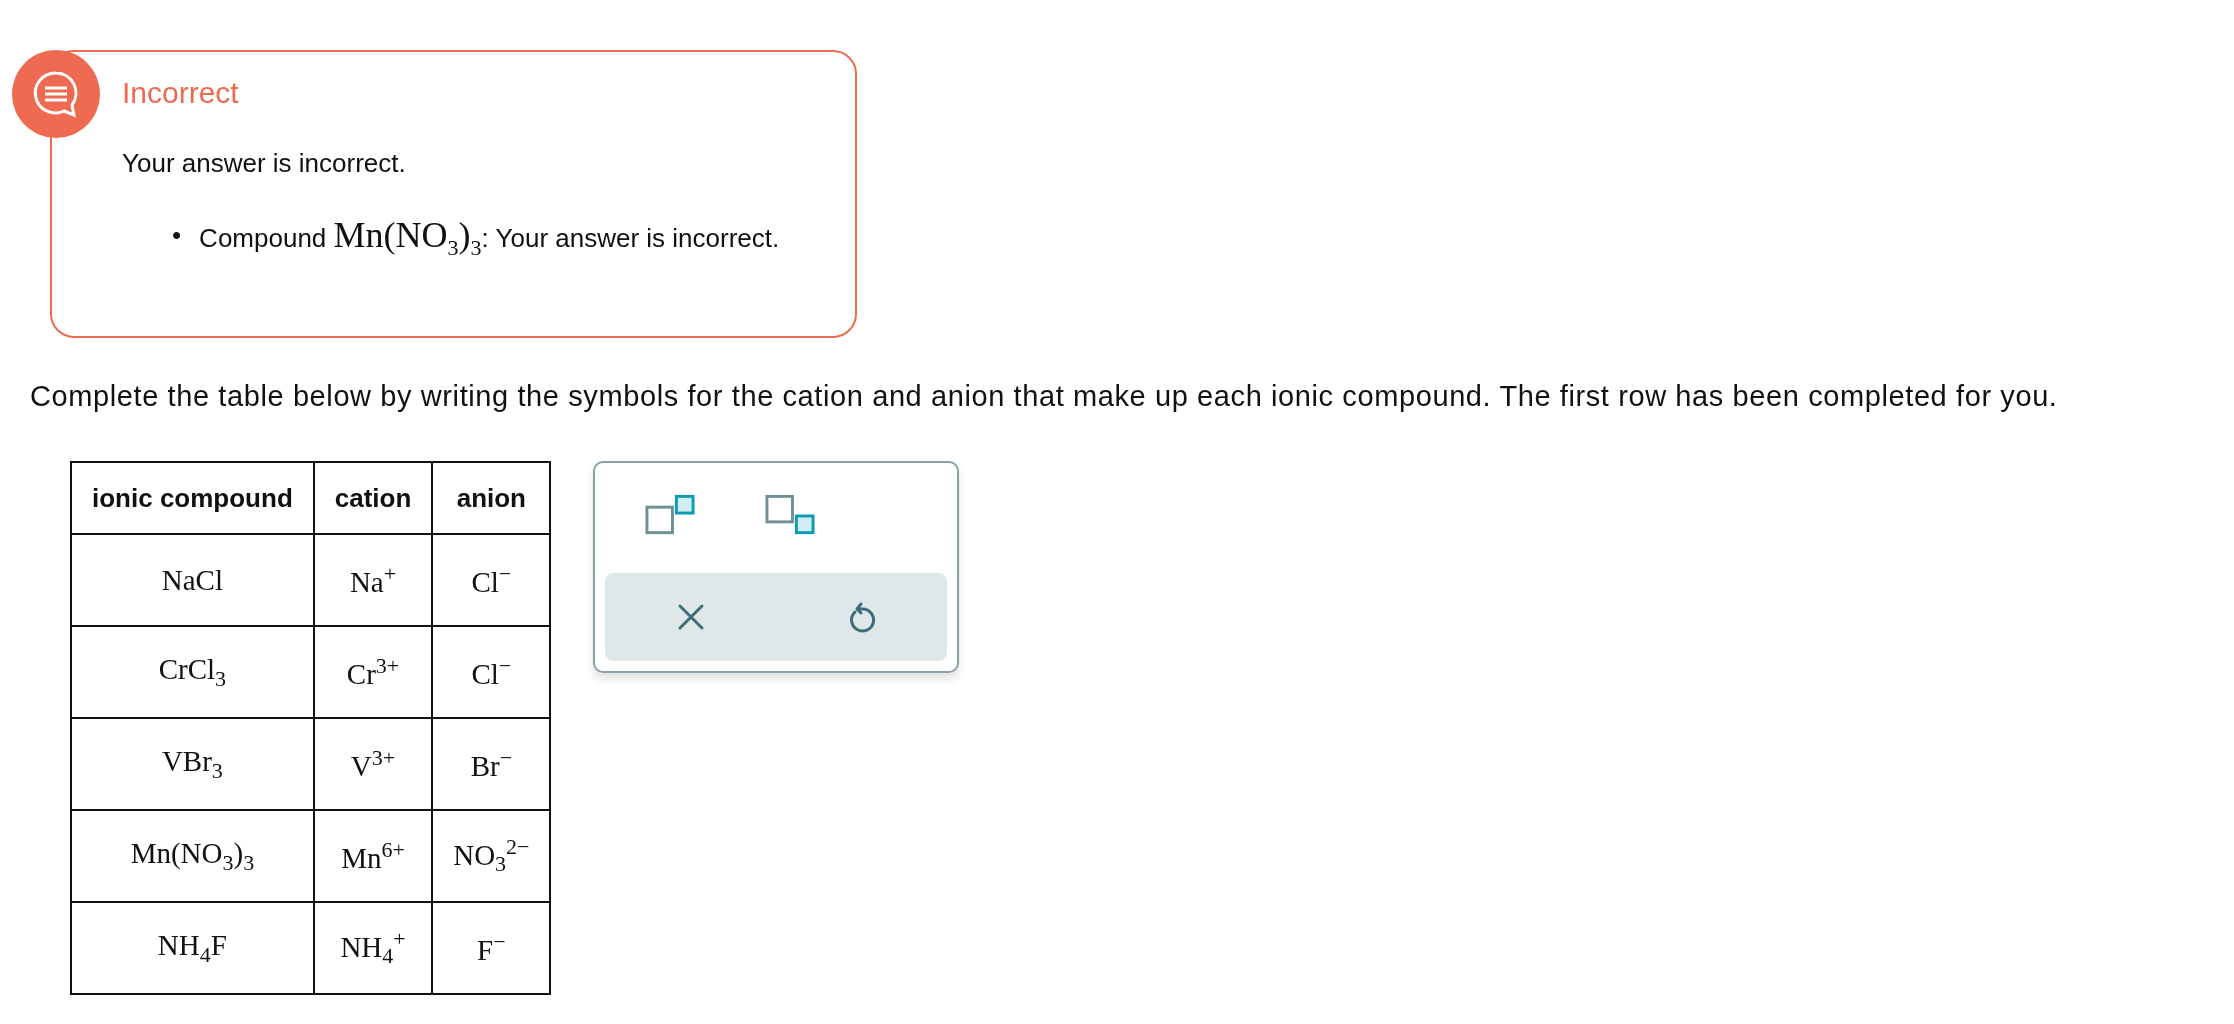  I want to click on table-cell: NH$_{4}$F, so click(192, 948).